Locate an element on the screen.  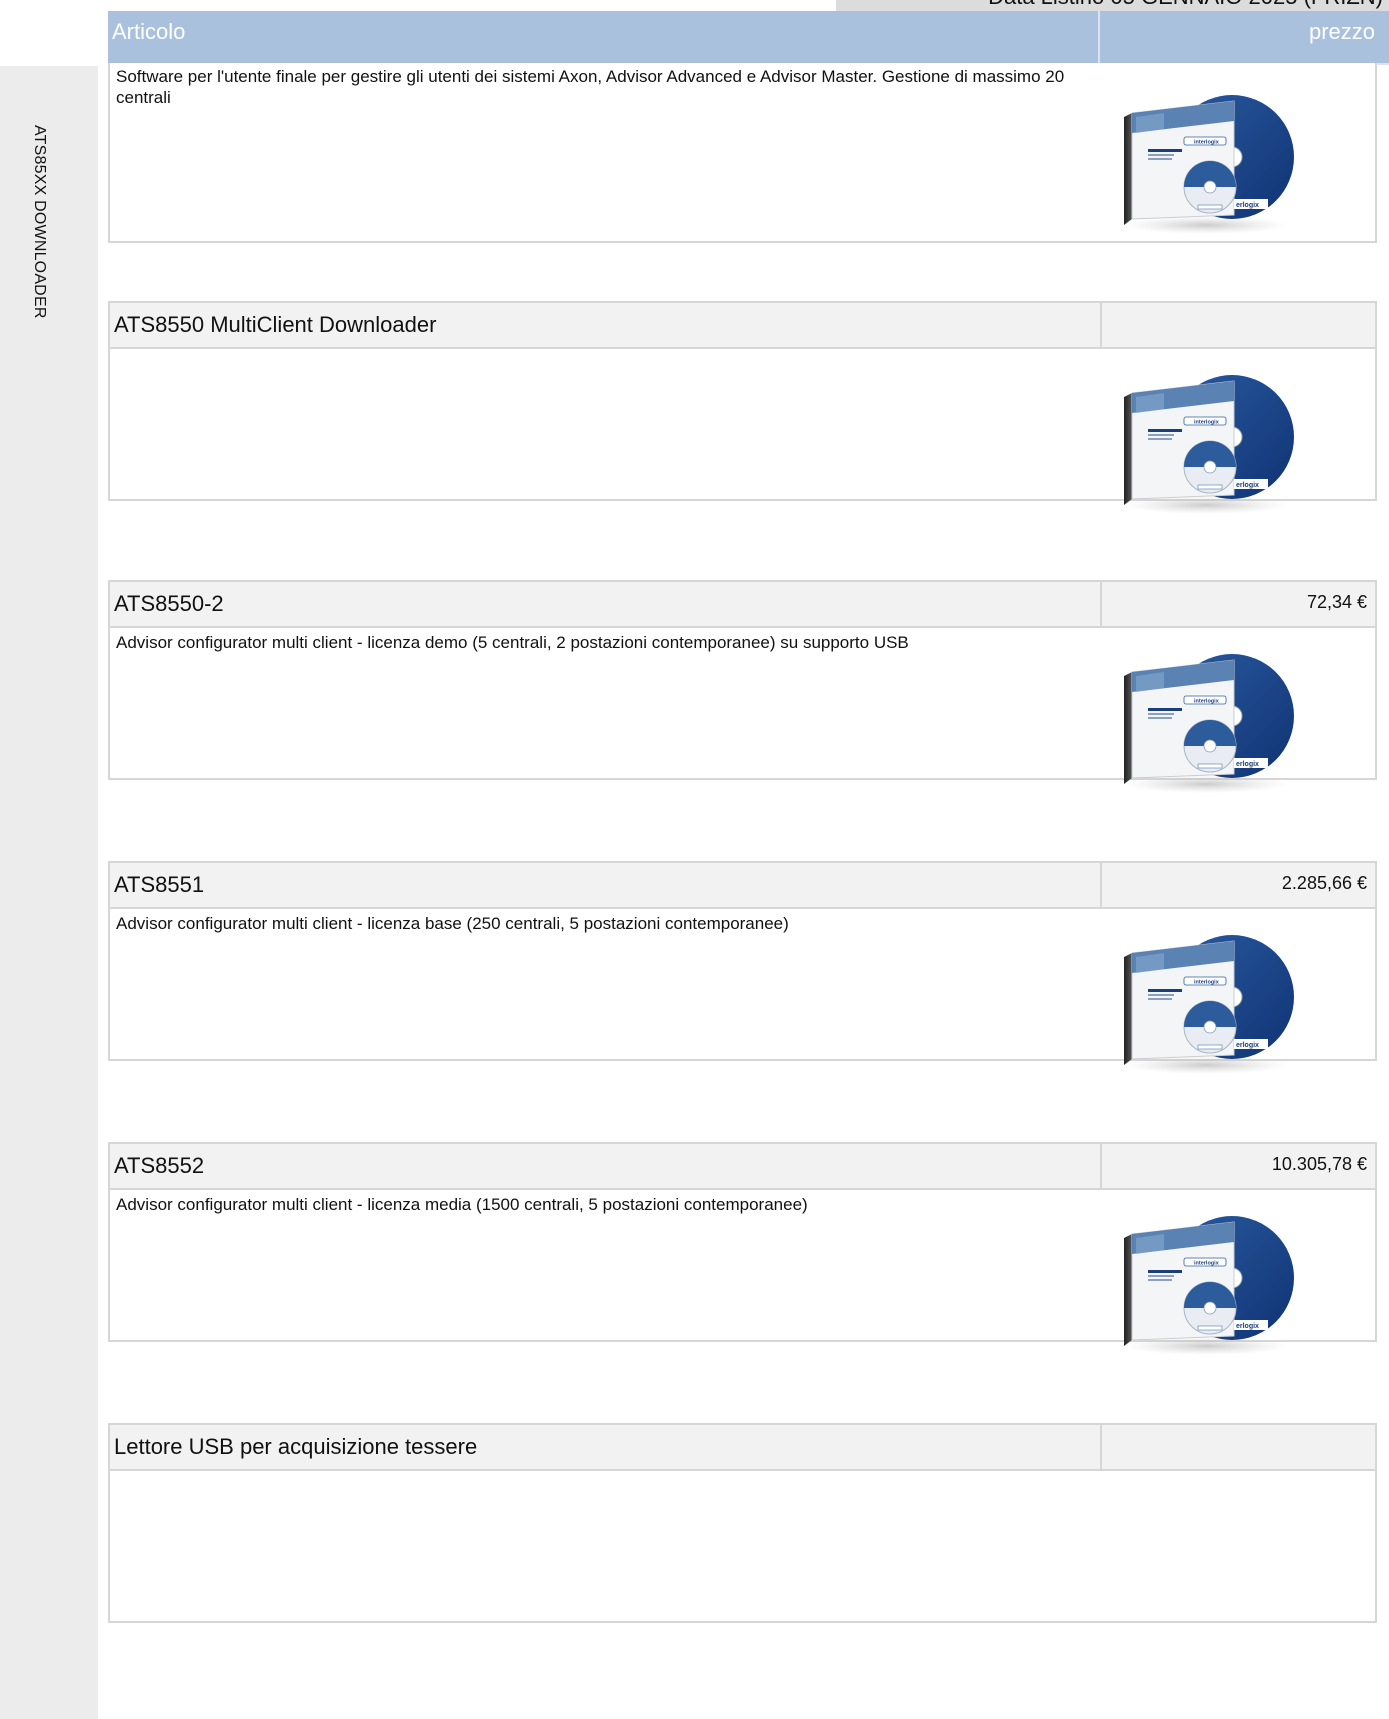
product-header-row: ATS8552 10.305,78 € is located at coordinates (741, 1166).